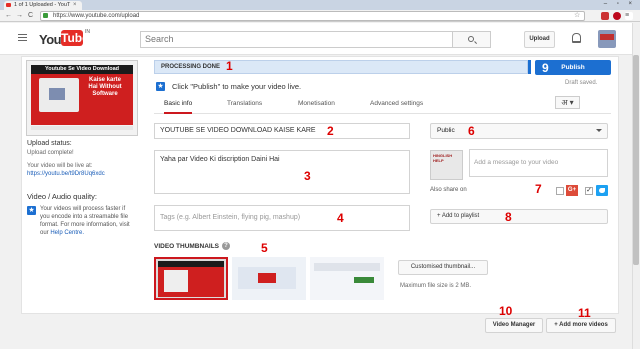 Image resolution: width=640 pixels, height=349 pixels. Describe the element at coordinates (599, 130) in the screenshot. I see `chevron-down-icon` at that location.